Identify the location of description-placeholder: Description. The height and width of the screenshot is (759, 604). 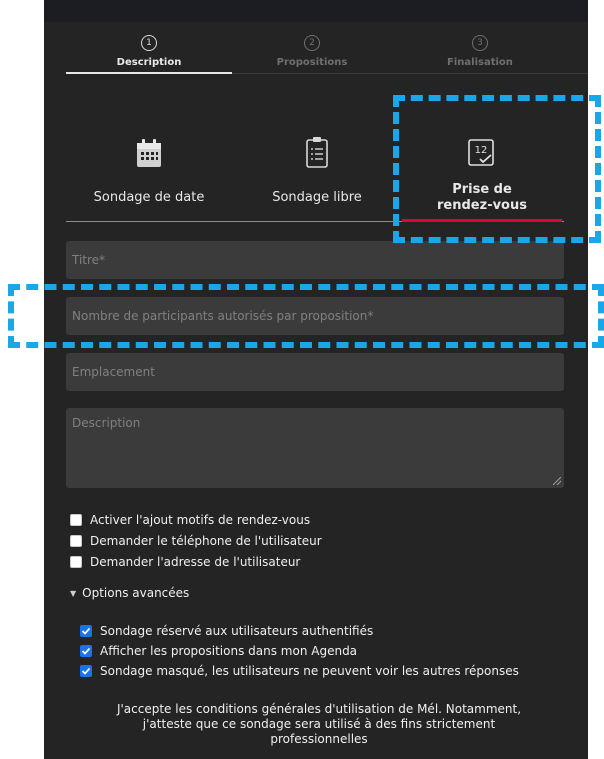
(106, 423).